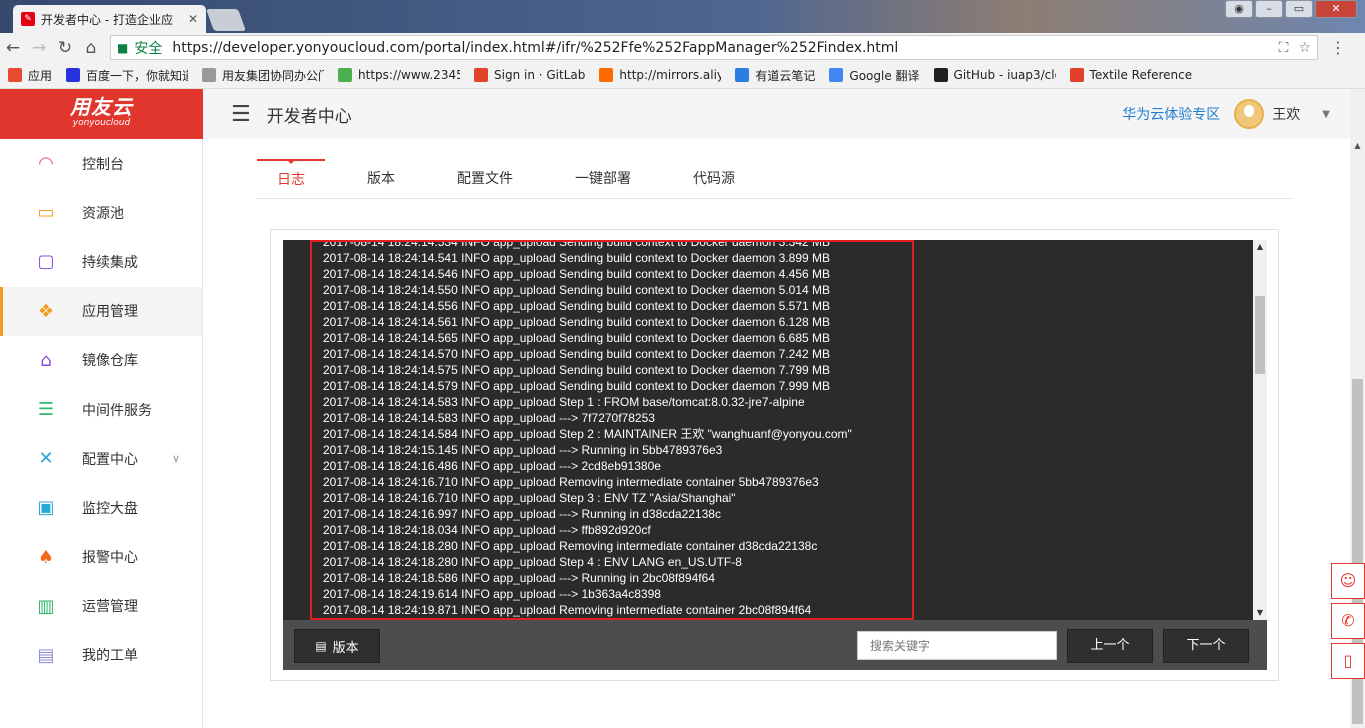  Describe the element at coordinates (1284, 48) in the screenshot. I see `translate-icon: ⛶` at that location.